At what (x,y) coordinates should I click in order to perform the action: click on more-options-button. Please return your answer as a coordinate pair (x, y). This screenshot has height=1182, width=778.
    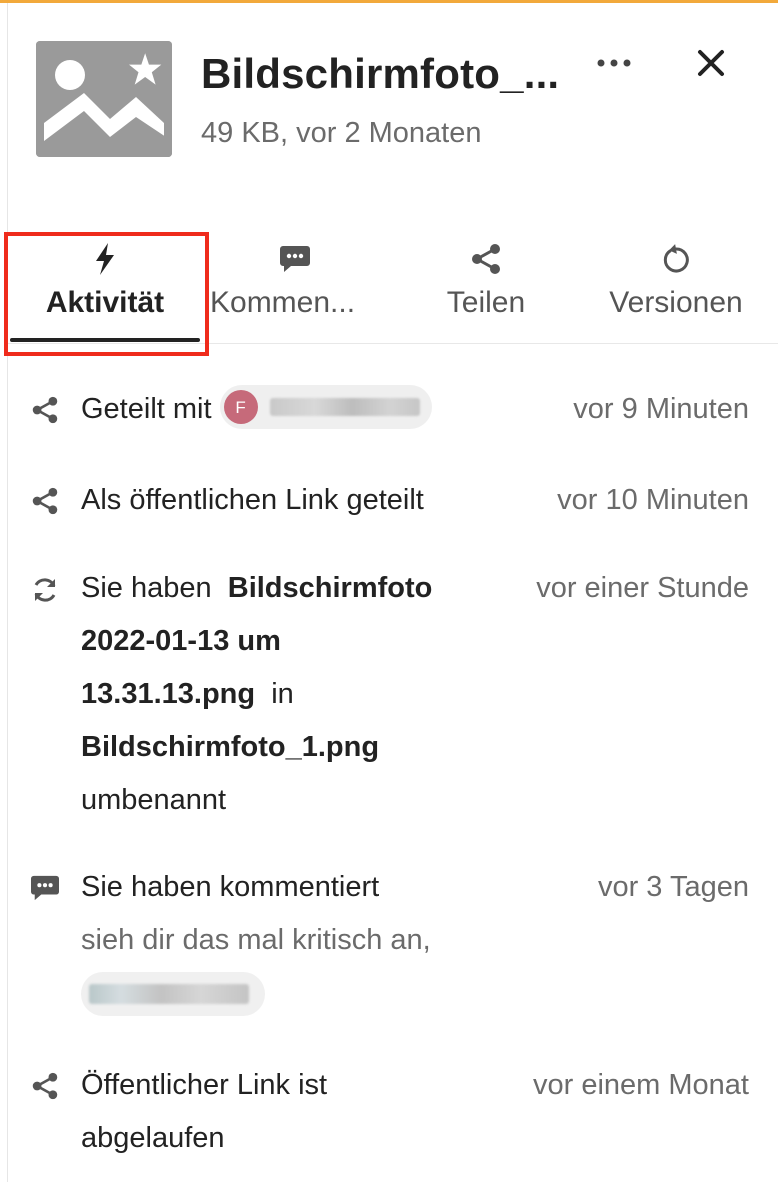
    Looking at the image, I should click on (614, 64).